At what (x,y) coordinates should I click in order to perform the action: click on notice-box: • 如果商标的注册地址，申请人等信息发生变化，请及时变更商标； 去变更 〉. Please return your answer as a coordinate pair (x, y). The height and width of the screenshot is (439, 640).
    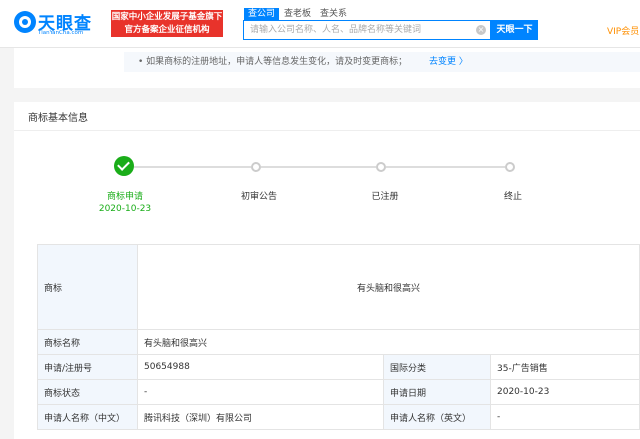
    Looking at the image, I should click on (382, 62).